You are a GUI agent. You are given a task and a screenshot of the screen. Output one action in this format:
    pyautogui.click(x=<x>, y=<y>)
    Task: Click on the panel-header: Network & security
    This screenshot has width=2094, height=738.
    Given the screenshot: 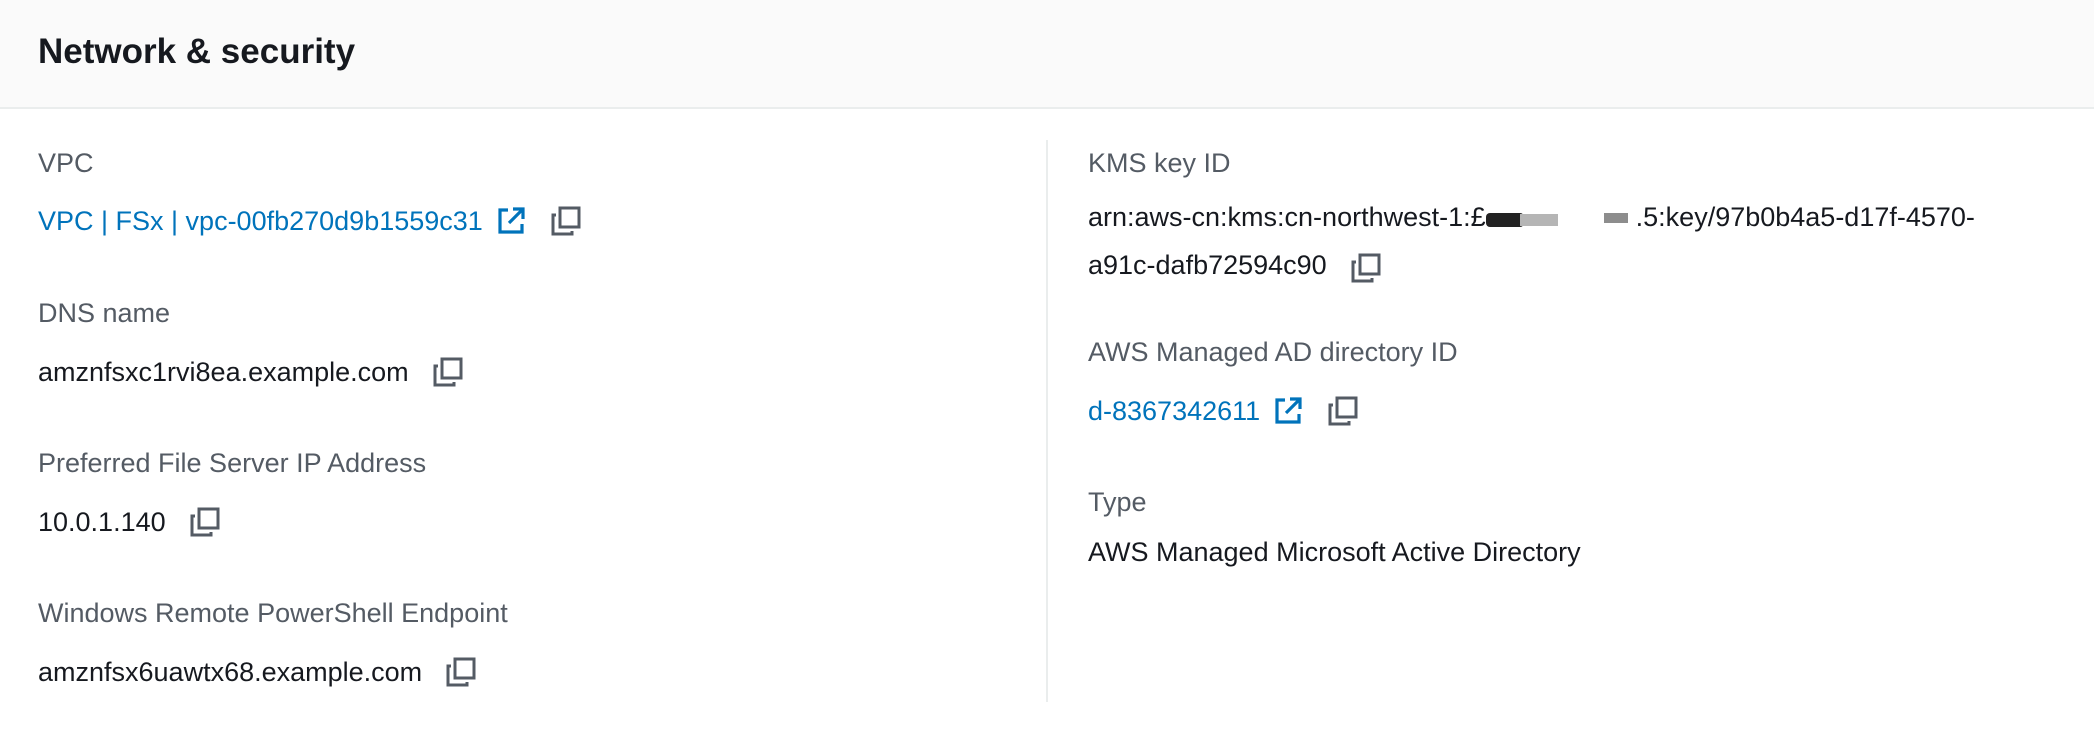 What is the action you would take?
    pyautogui.click(x=1047, y=54)
    